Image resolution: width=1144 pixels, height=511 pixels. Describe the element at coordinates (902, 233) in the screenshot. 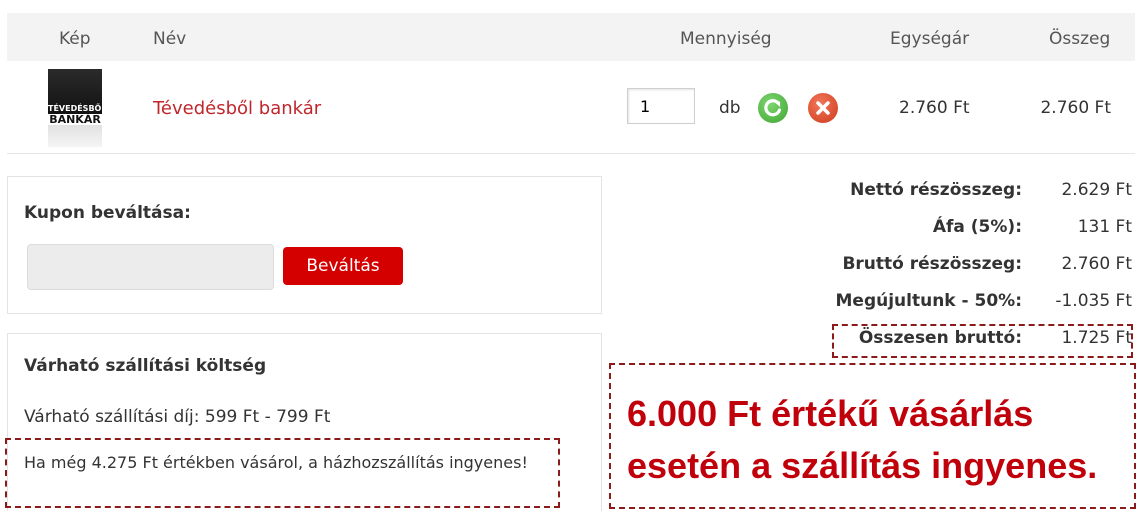

I see `totals-row-vat: Áfa (5%): 131 Ft` at that location.